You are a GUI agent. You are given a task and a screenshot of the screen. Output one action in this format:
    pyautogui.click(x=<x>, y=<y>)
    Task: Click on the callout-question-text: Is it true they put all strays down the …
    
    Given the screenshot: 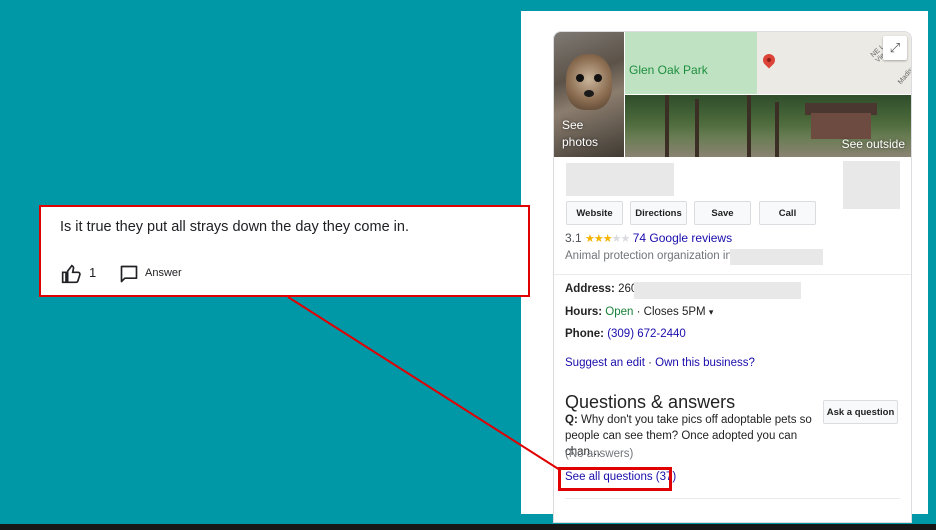 What is the action you would take?
    pyautogui.click(x=234, y=227)
    